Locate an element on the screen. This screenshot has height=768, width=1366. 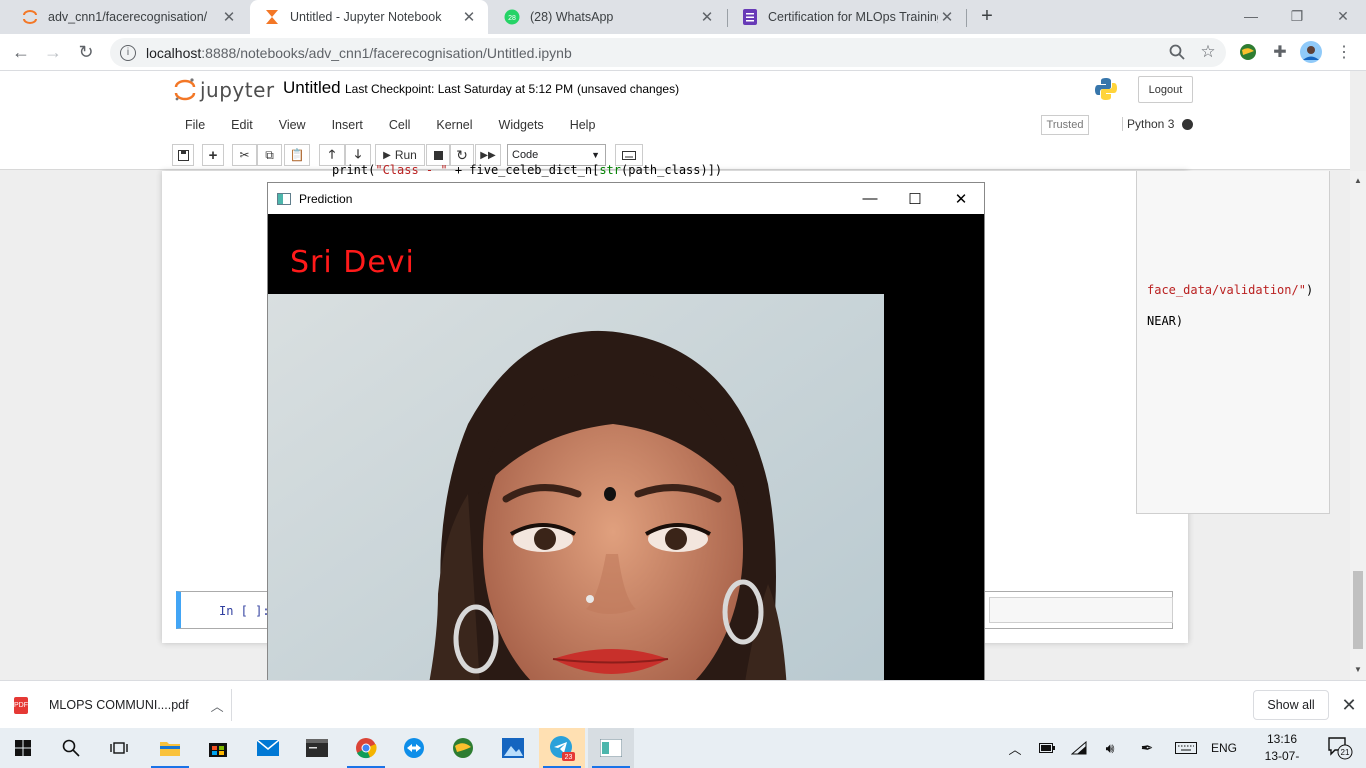
pen-ink-icon: ✒︎ is located at coordinates (1147, 748).